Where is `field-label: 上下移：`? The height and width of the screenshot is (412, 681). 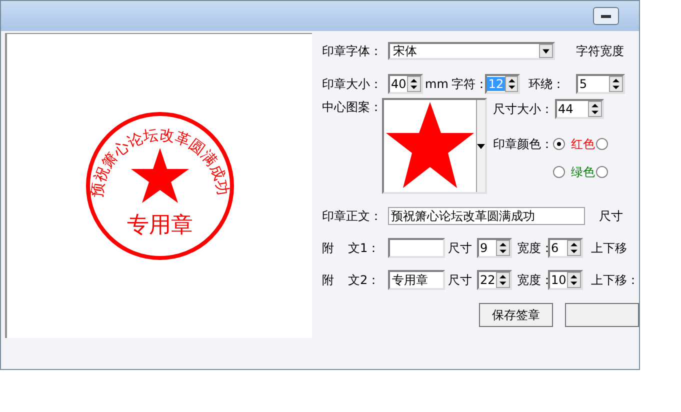
field-label: 上下移： is located at coordinates (615, 280).